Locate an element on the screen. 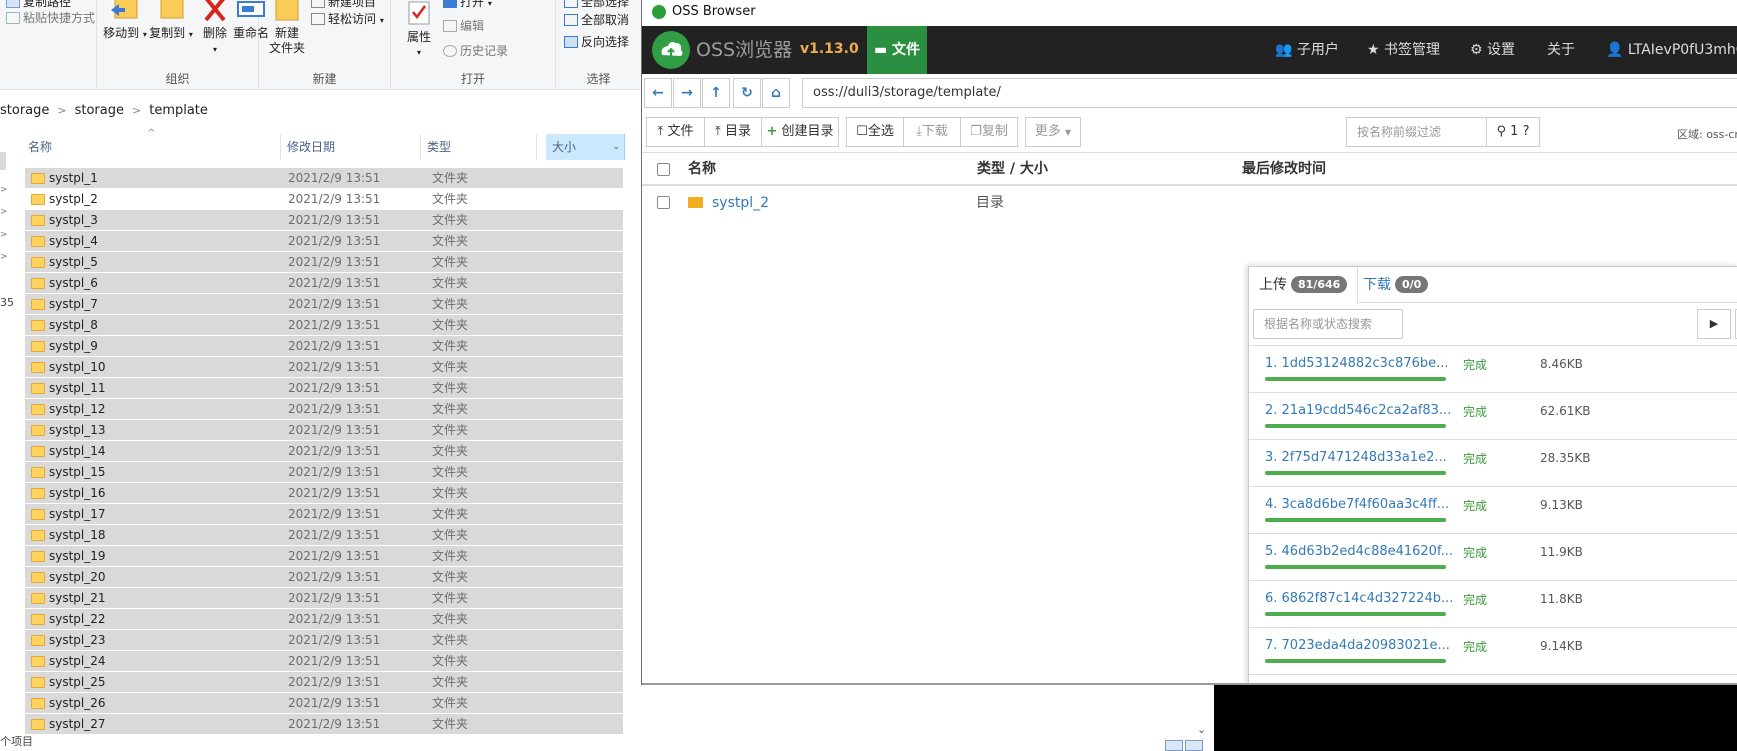 Image resolution: width=1737 pixels, height=751 pixels. select-all-checkbox is located at coordinates (663, 169).